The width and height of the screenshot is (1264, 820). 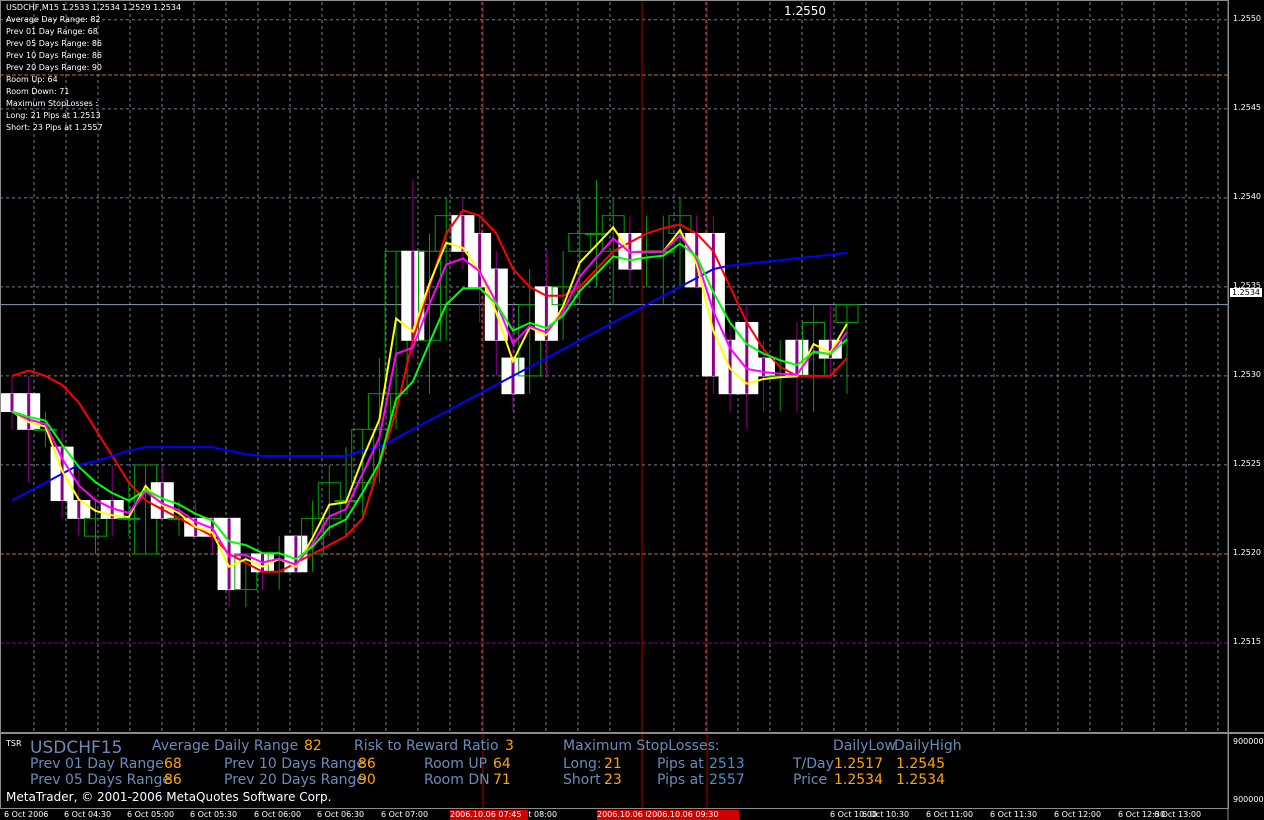 What do you see at coordinates (54, 127) in the screenshot?
I see `info-line: Short: 23 Pips at 1.2557` at bounding box center [54, 127].